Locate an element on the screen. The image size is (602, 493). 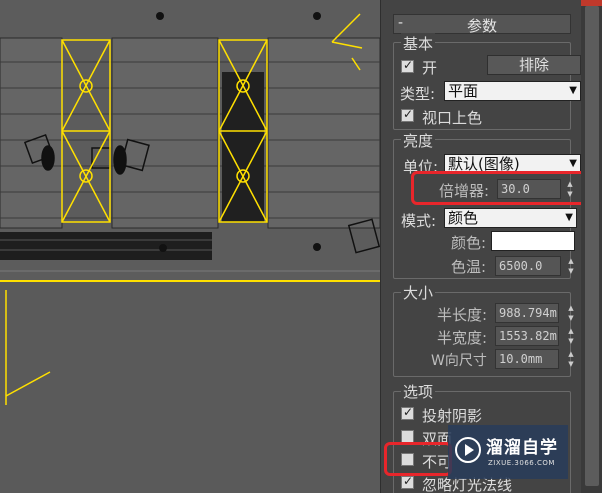
scrollbar-thumb is located at coordinates (592, 246).